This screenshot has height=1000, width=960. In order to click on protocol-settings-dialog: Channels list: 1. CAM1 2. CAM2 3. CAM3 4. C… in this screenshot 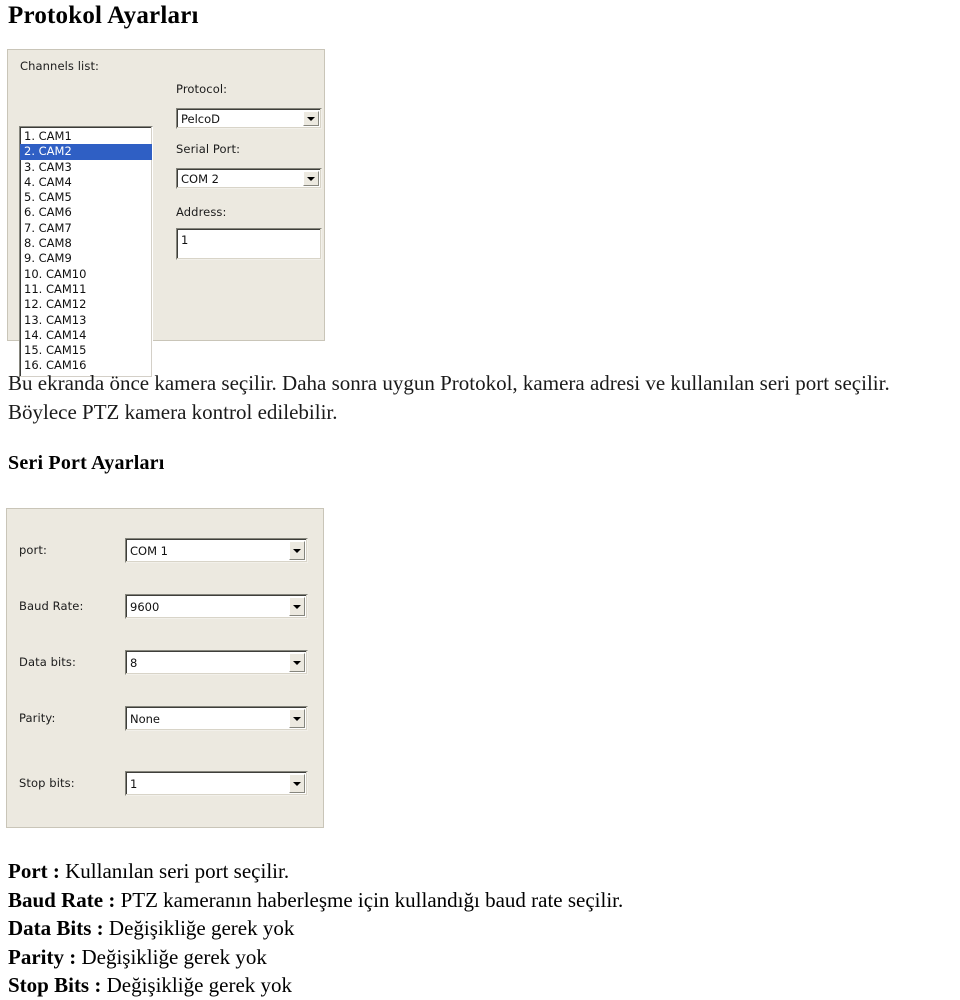, I will do `click(166, 213)`.